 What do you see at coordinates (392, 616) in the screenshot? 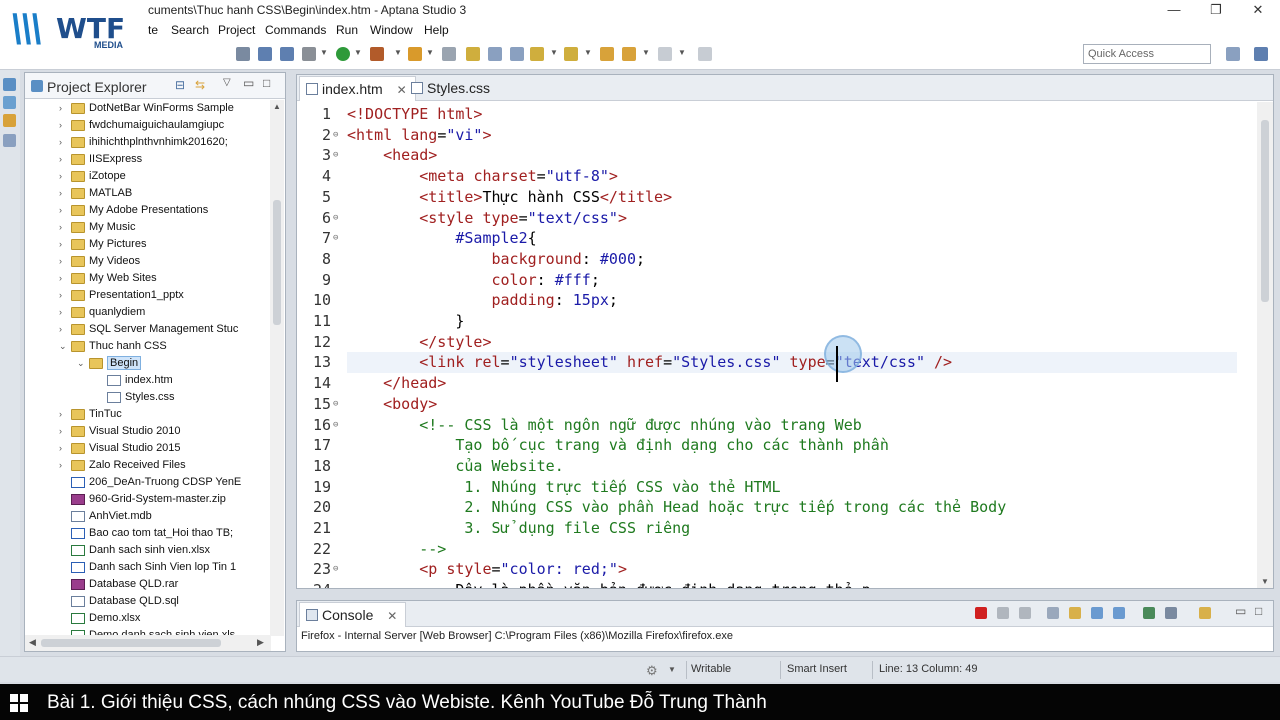
I see `close-console-icon: ✕` at bounding box center [392, 616].